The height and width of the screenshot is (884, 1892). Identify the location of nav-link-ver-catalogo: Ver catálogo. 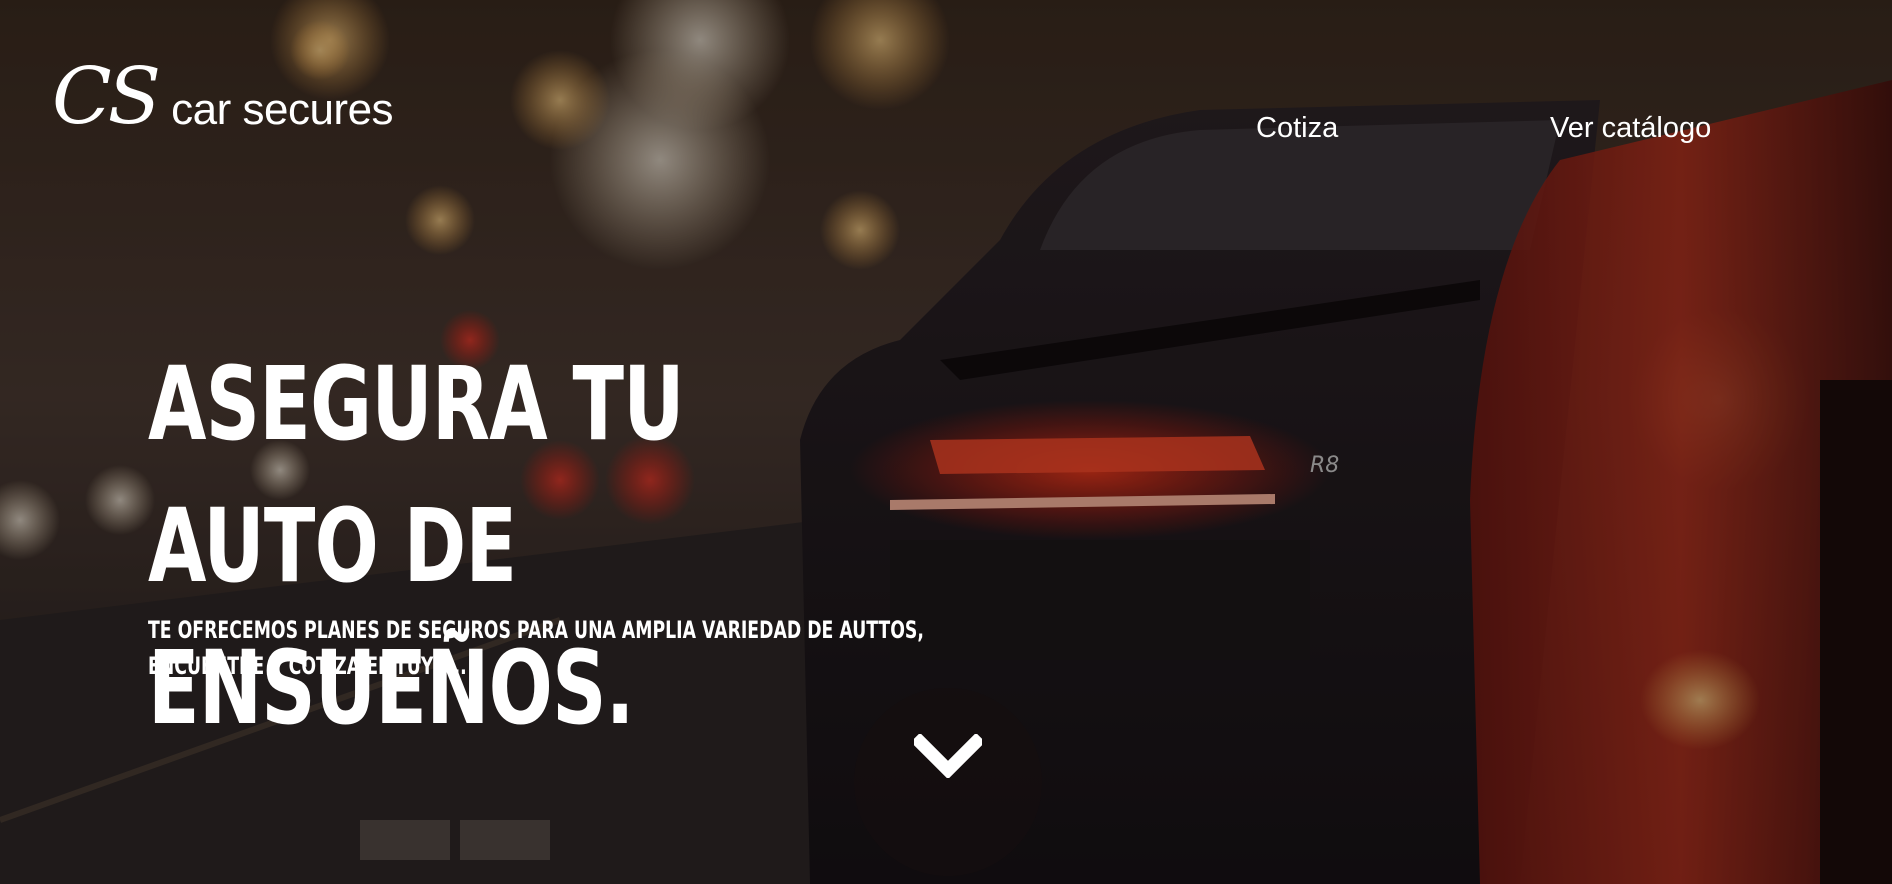
(1630, 128).